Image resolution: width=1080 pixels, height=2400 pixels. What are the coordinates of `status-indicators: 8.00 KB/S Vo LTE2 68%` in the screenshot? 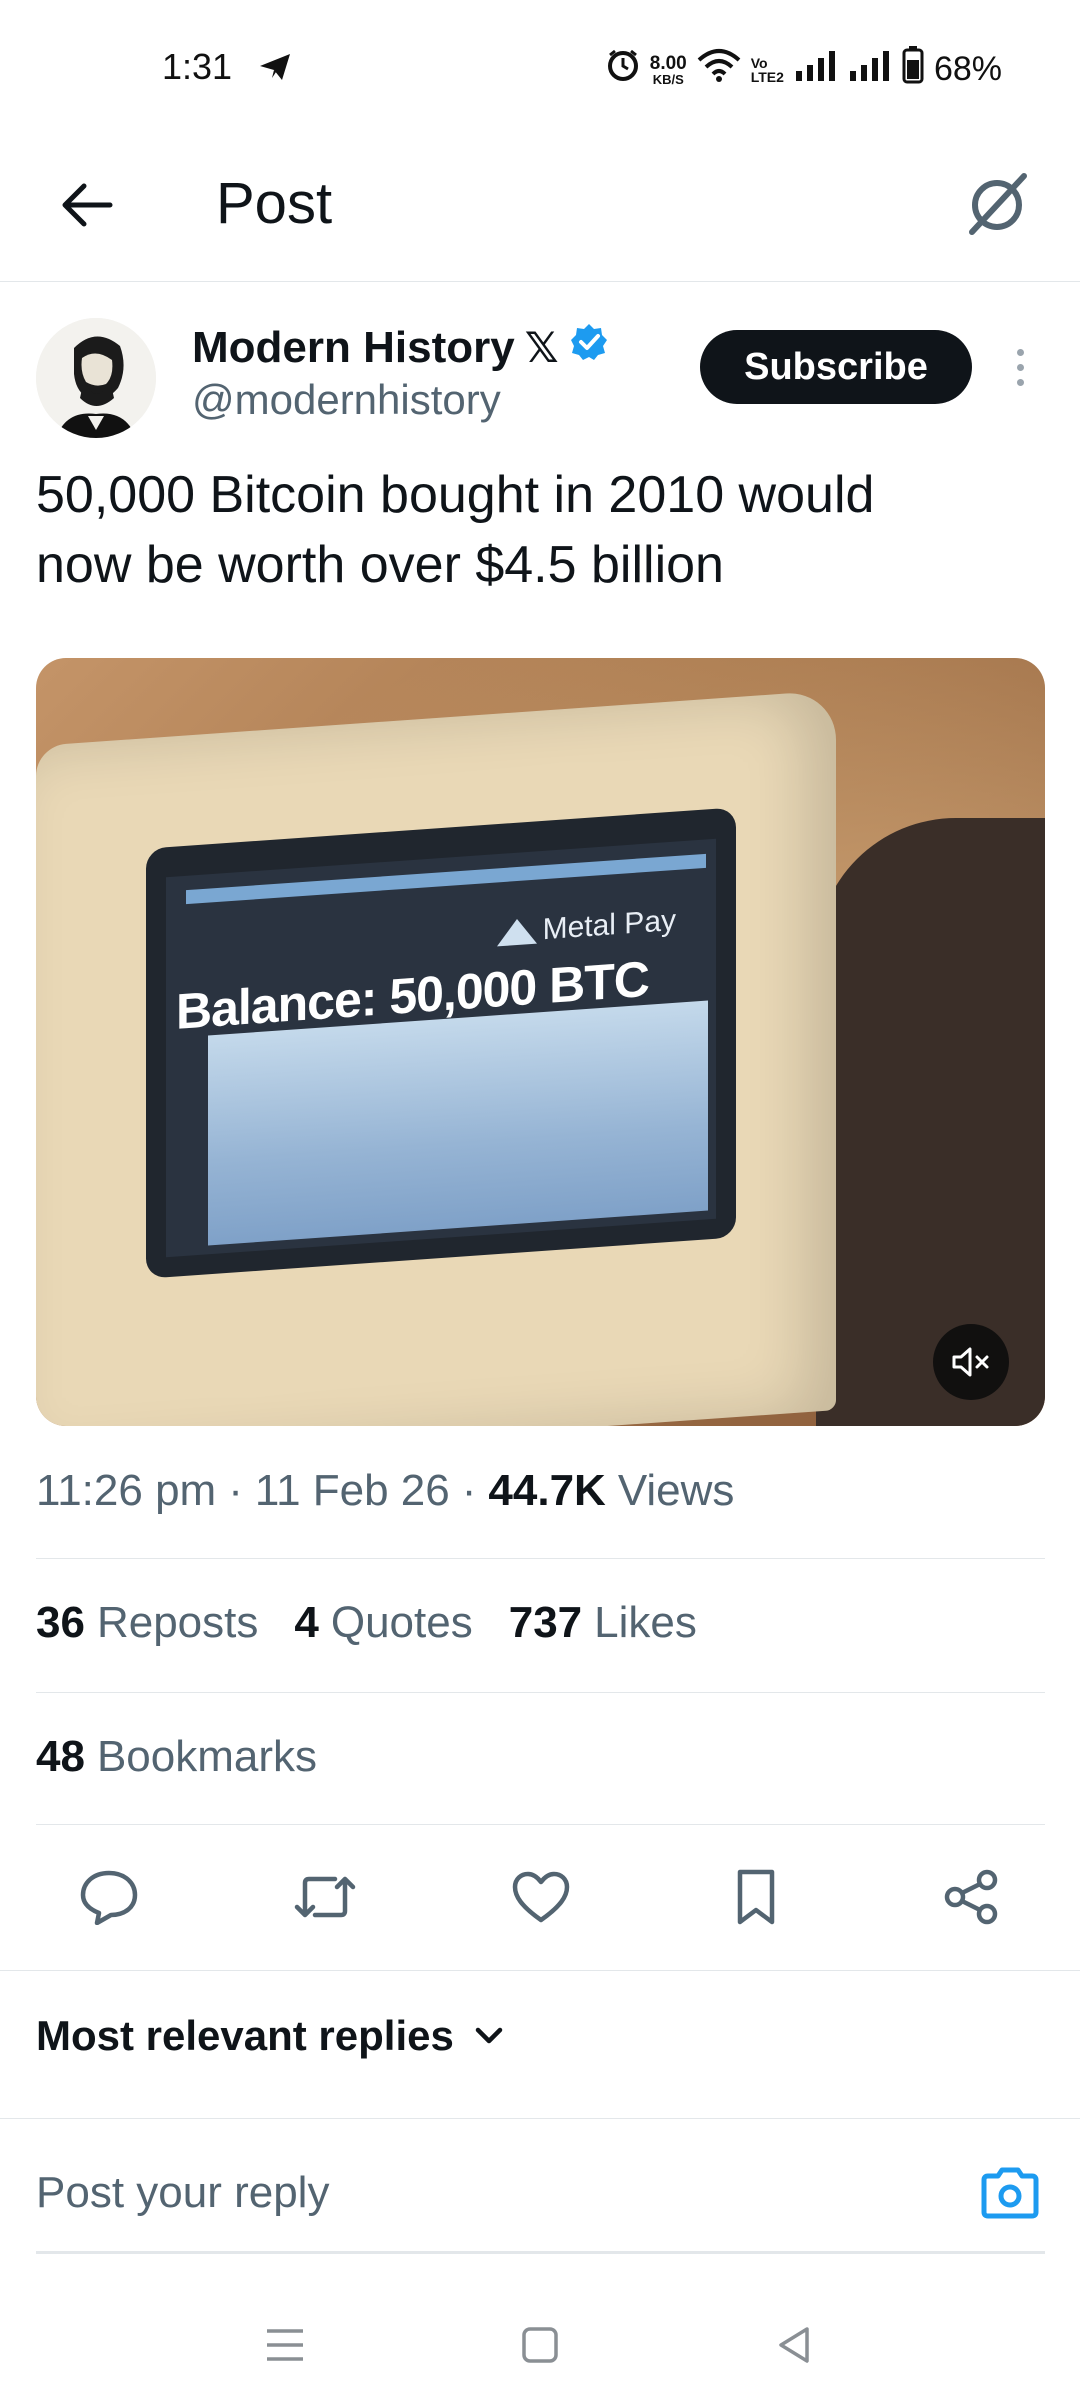 It's located at (804, 69).